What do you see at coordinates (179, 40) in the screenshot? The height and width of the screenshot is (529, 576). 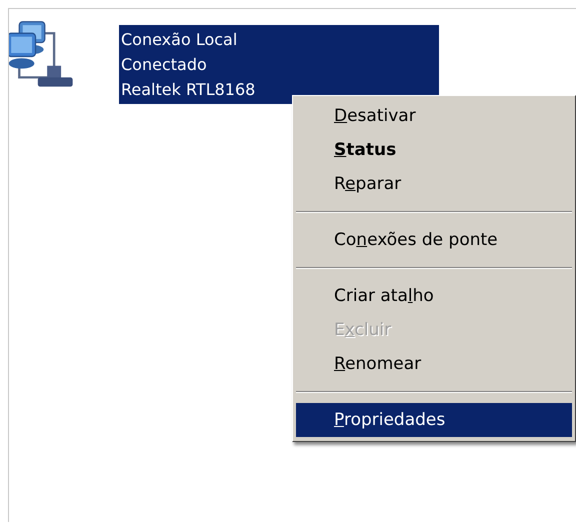 I see `connection-text: Conexão Local` at bounding box center [179, 40].